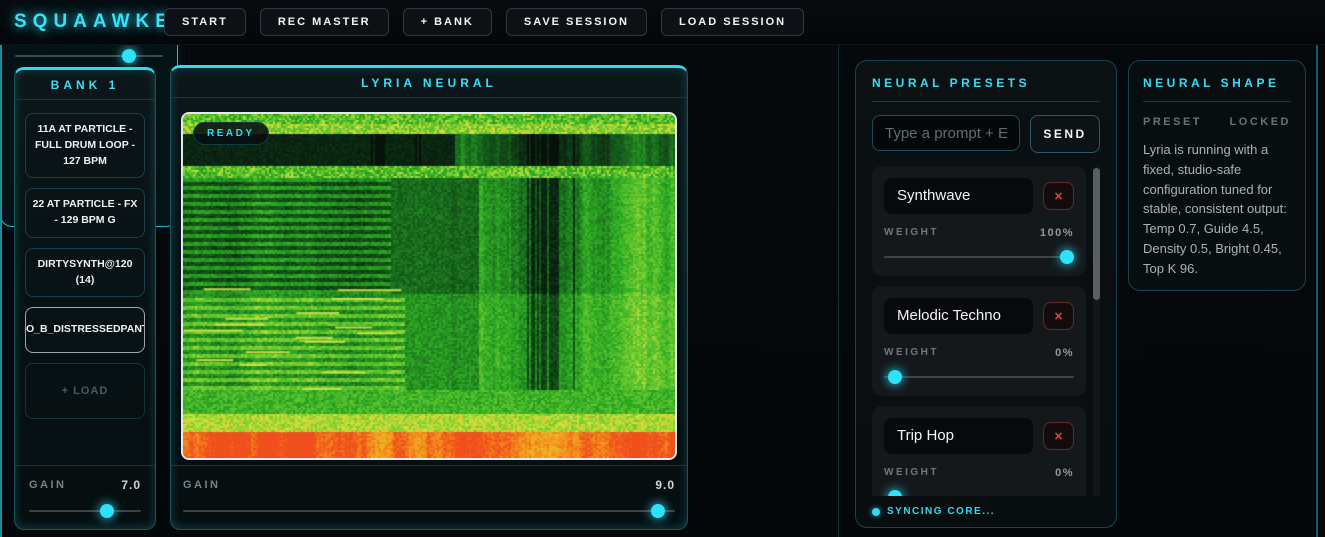  I want to click on app-logo: SQUAAWKE, so click(94, 21).